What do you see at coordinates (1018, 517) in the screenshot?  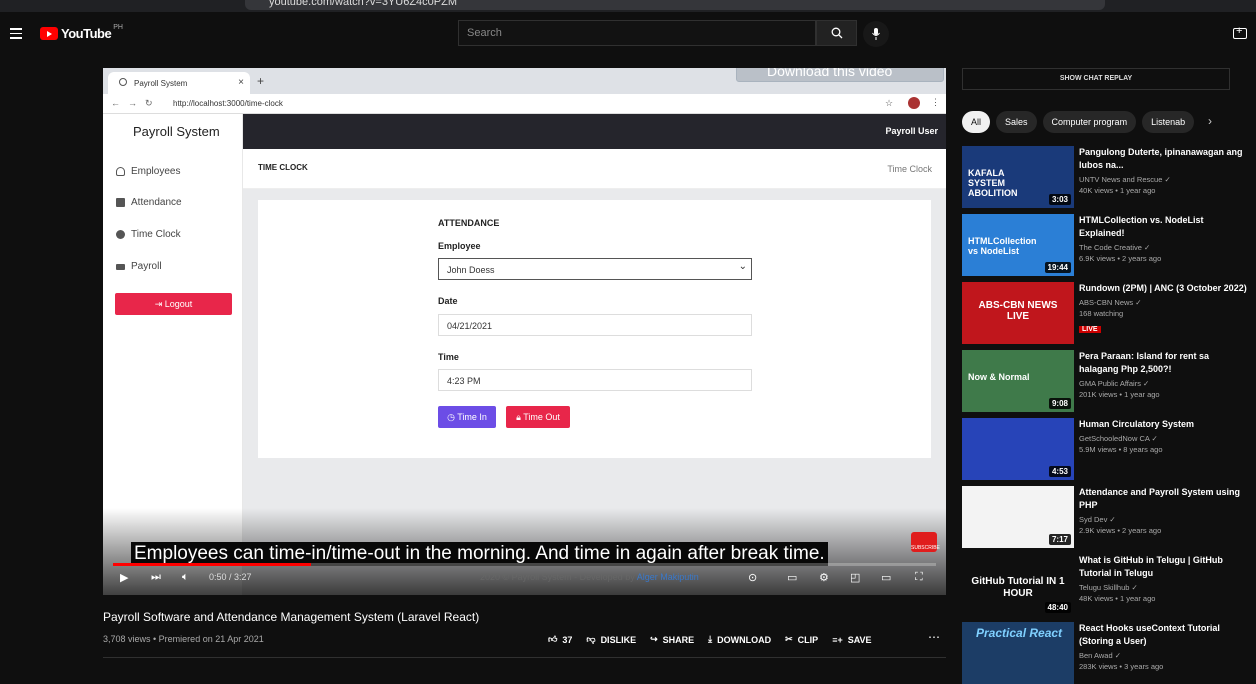 I see `video-thumbnail: 7:17` at bounding box center [1018, 517].